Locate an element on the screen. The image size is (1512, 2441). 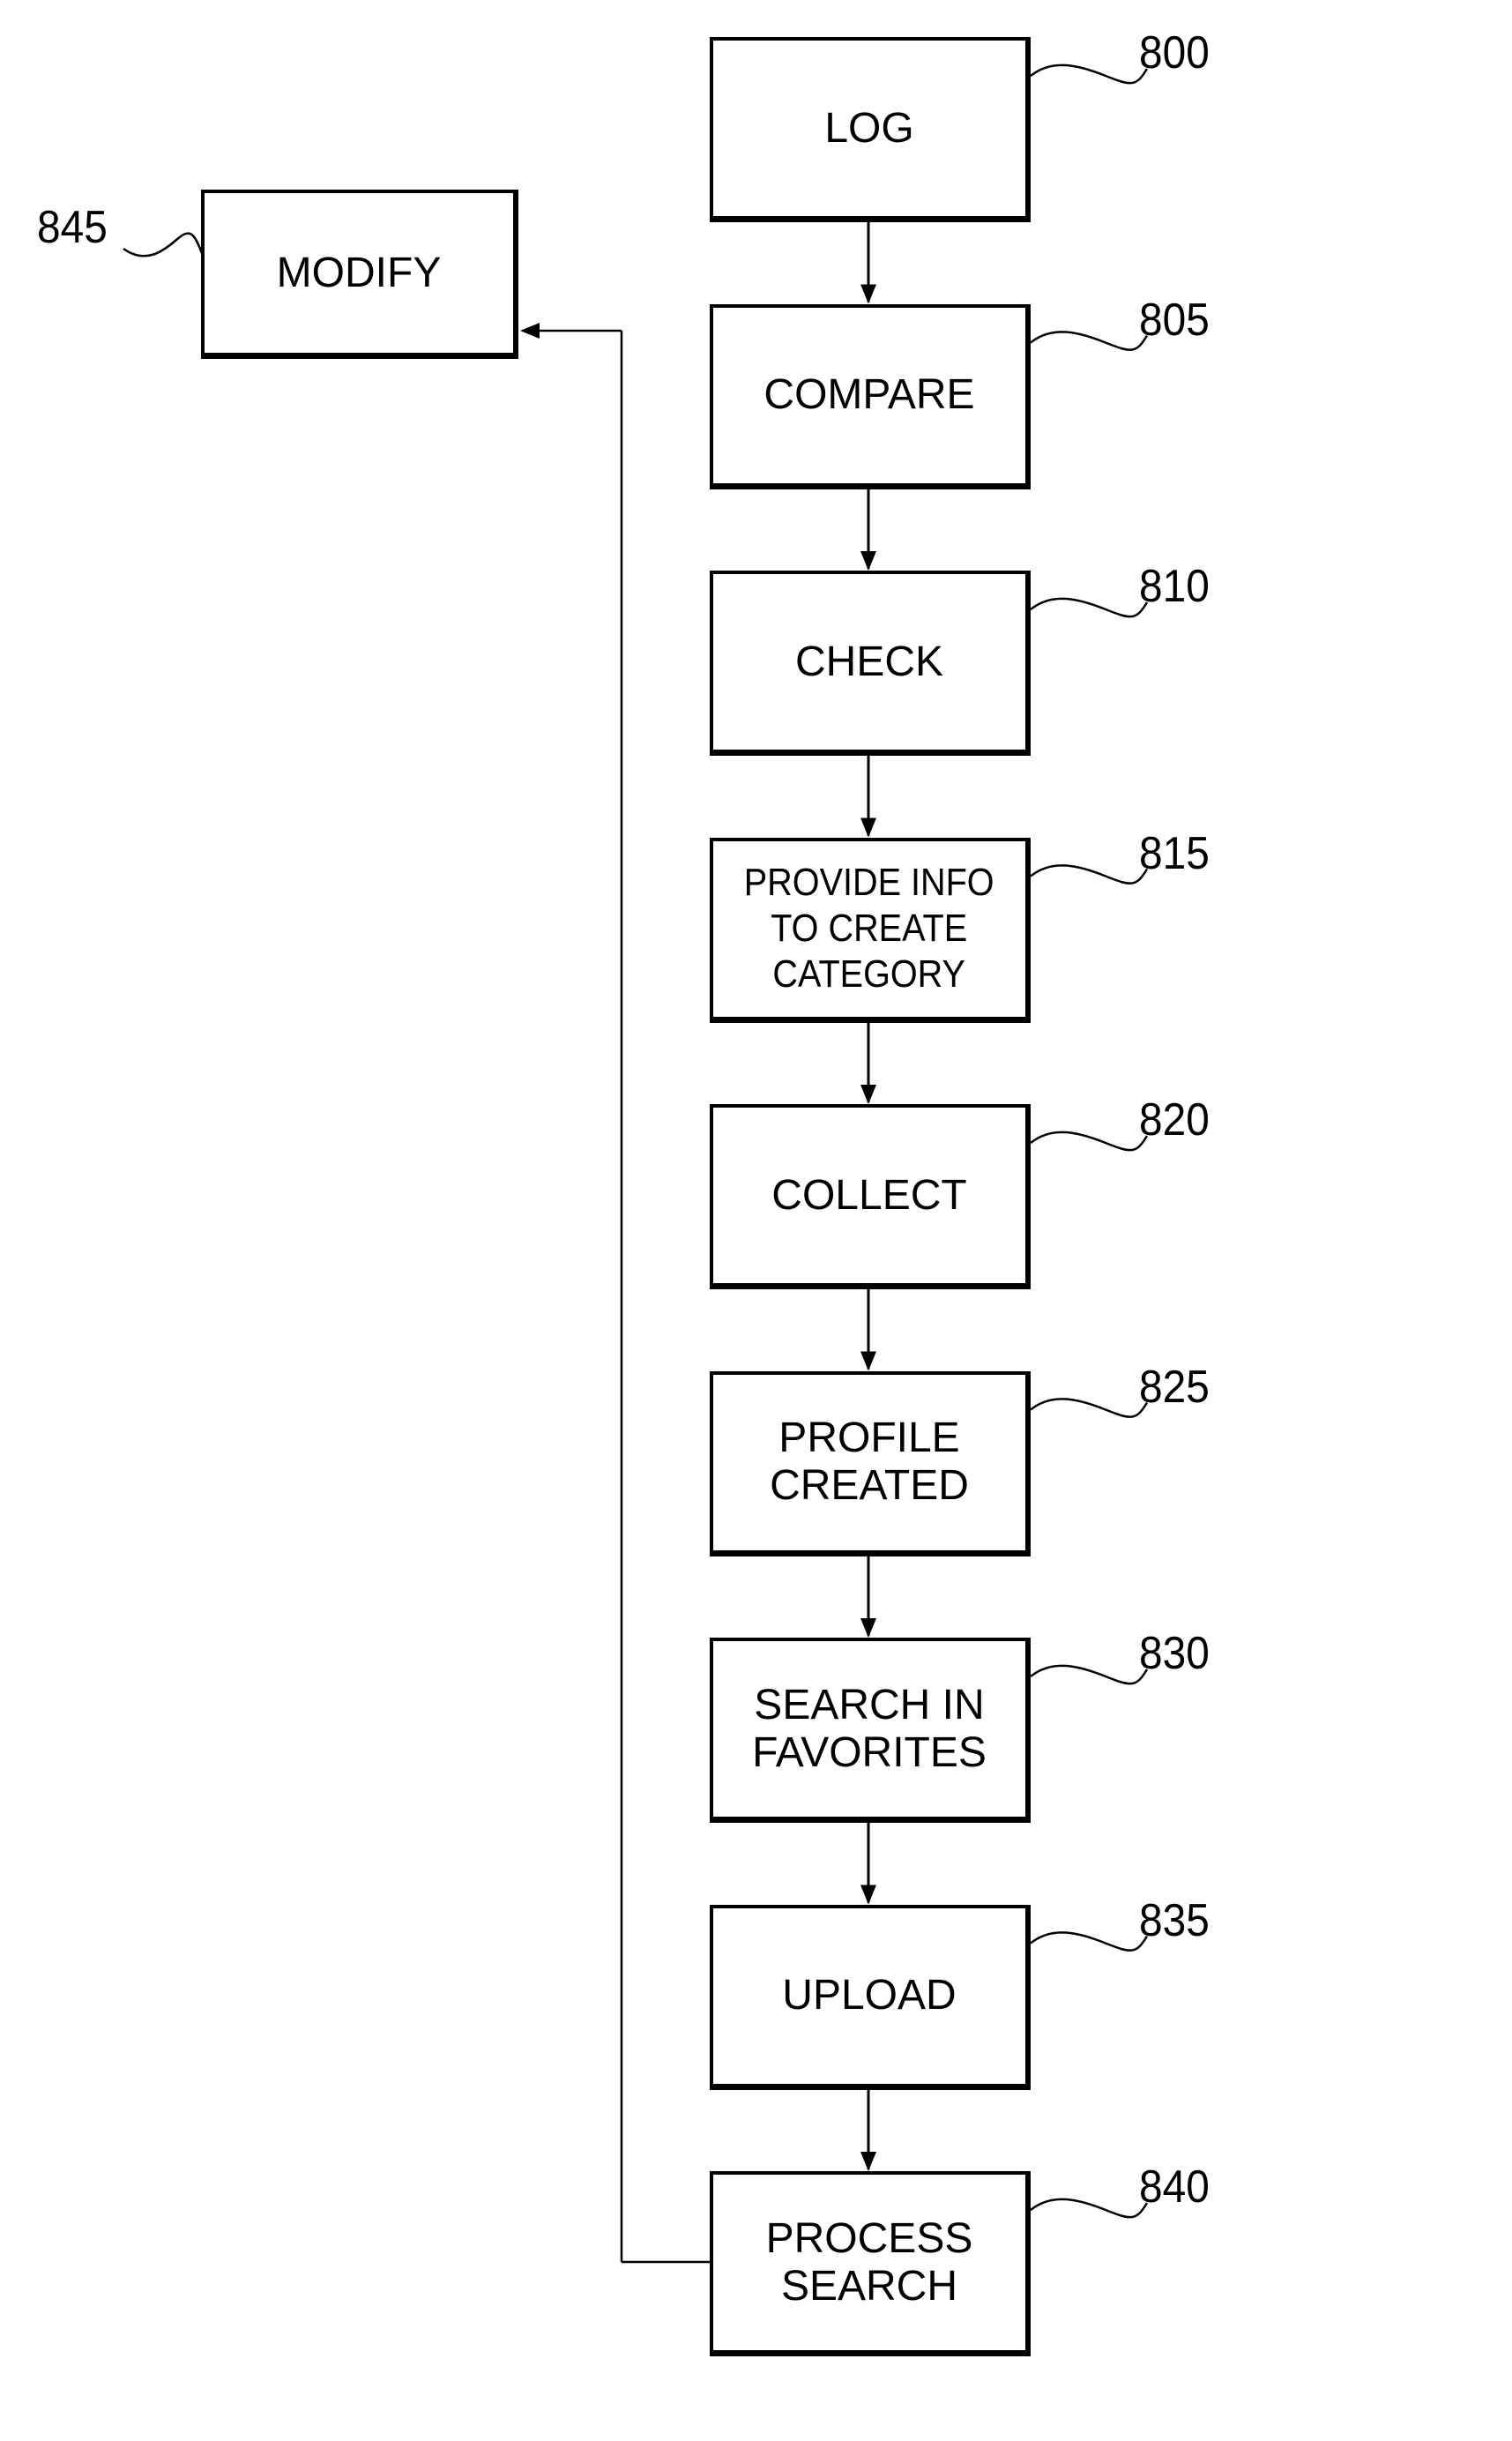
step-box-825: PROFILE CREATED is located at coordinates (870, 1463).